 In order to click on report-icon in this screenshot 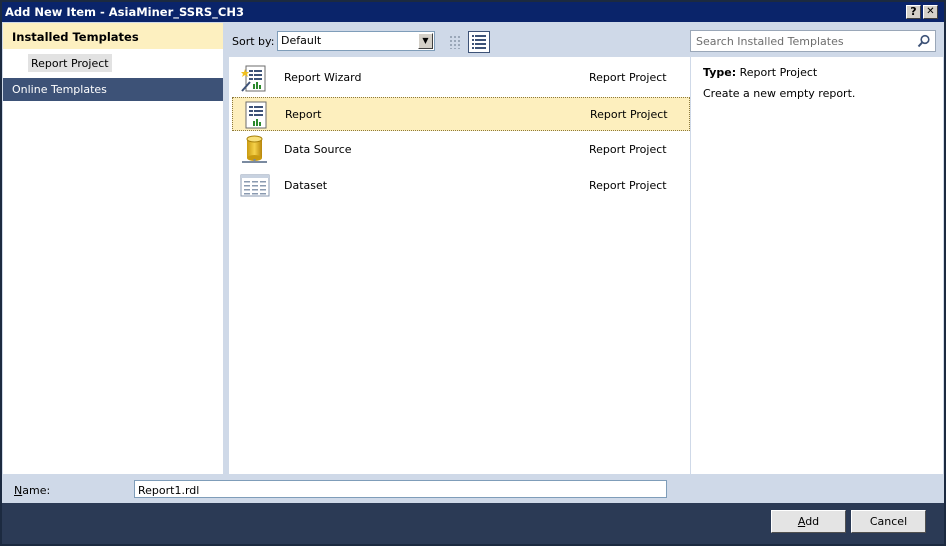, I will do `click(256, 115)`.